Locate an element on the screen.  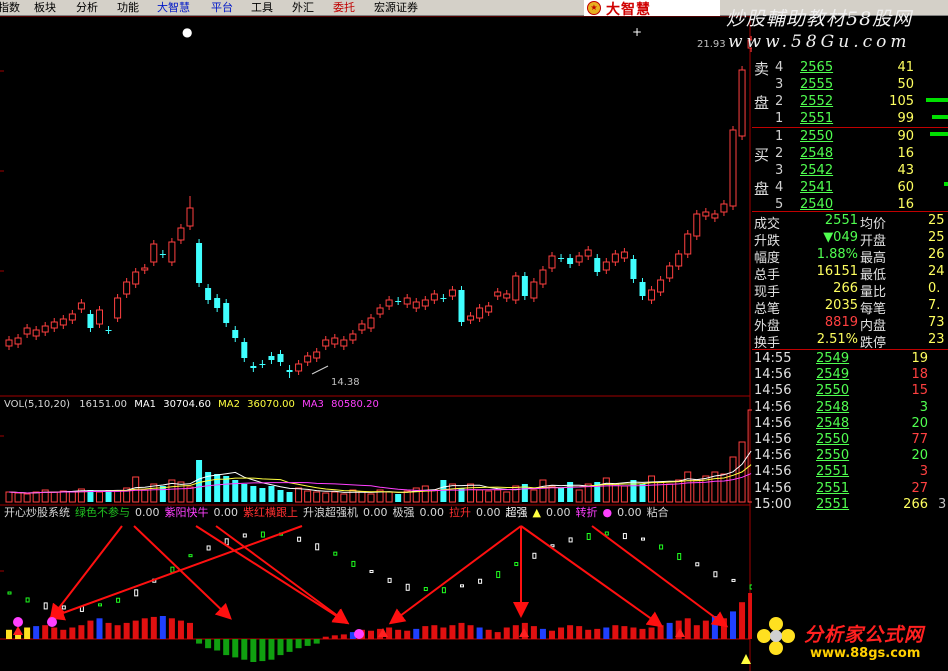
tick-volume: 15 is located at coordinates (919, 391).